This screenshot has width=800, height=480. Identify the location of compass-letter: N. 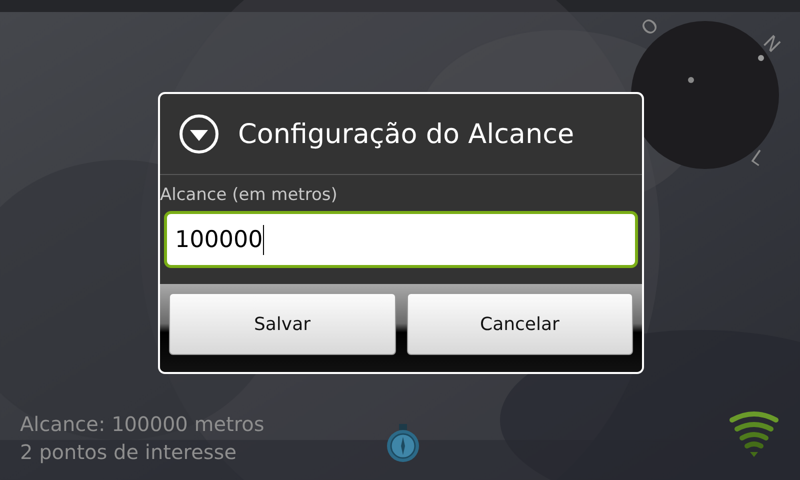
(771, 44).